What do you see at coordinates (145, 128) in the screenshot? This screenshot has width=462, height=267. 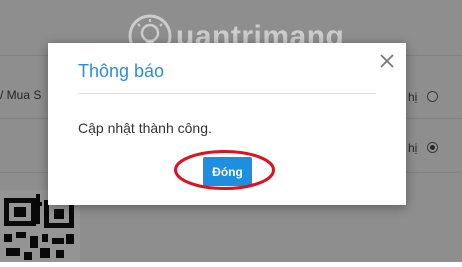 I see `dialog-message: Cập nhật thành công.` at bounding box center [145, 128].